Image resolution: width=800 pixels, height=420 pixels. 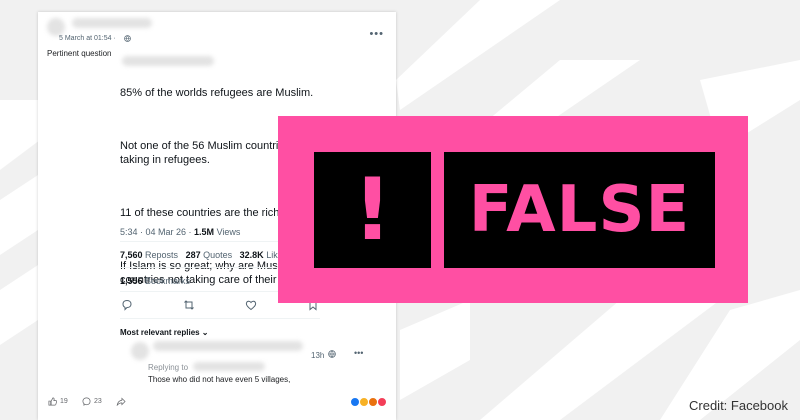 I want to click on tweet-line: 85% of the worlds refugees are Muslim., so click(x=217, y=93).